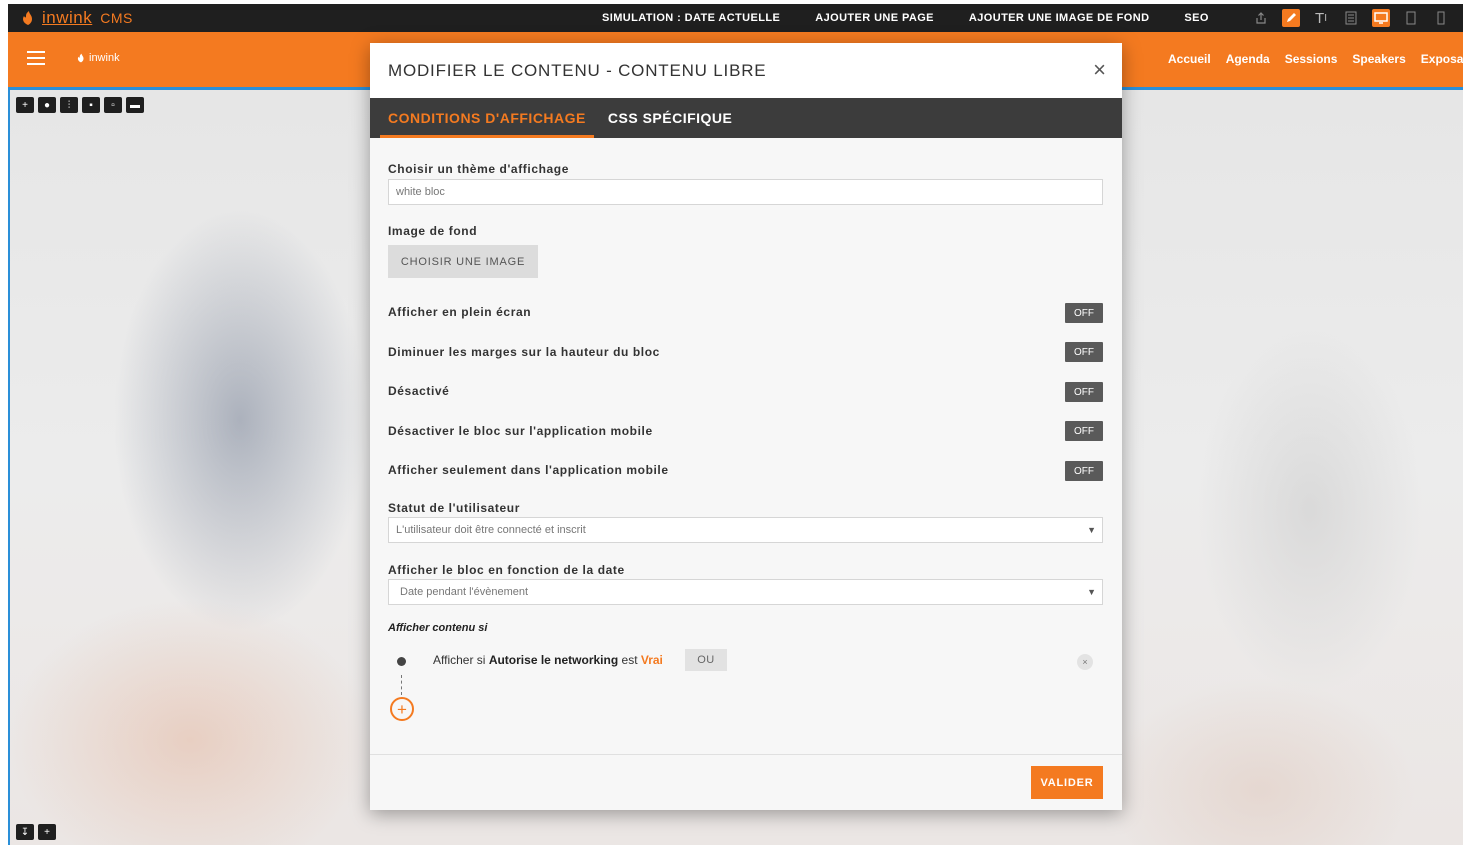  Describe the element at coordinates (1291, 18) in the screenshot. I see `edit-icon` at that location.